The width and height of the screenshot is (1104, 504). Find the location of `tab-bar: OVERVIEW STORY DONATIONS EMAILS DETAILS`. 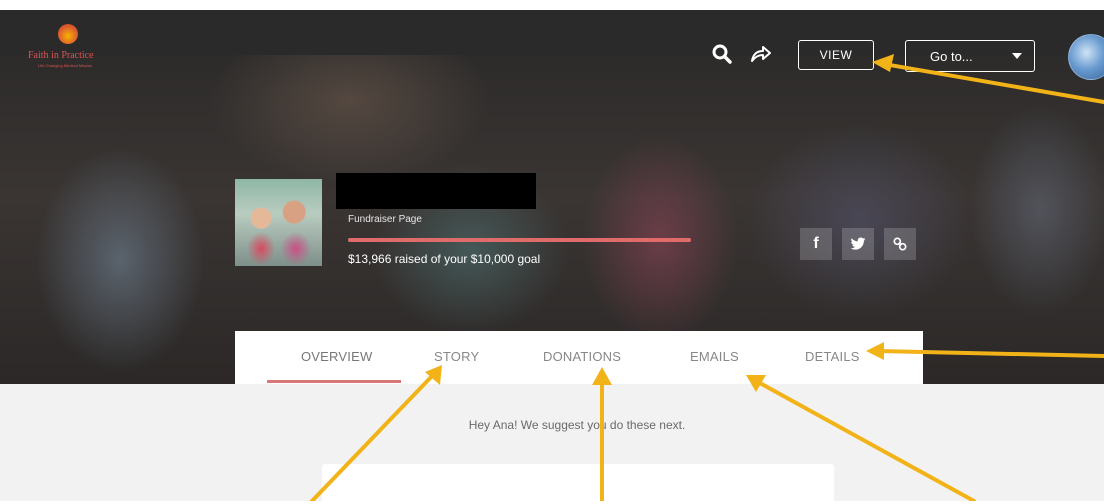

tab-bar: OVERVIEW STORY DONATIONS EMAILS DETAILS is located at coordinates (579, 357).